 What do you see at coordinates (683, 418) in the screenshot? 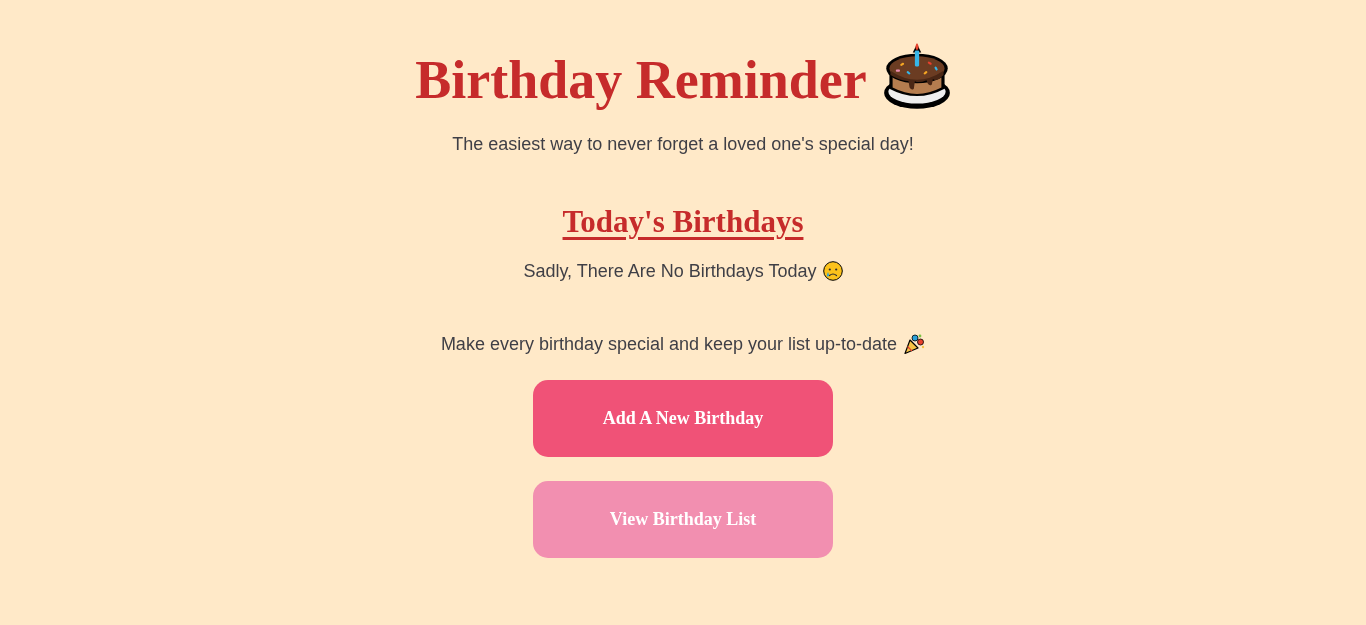
I see `add-birthday-button: Add A New Birthday` at bounding box center [683, 418].